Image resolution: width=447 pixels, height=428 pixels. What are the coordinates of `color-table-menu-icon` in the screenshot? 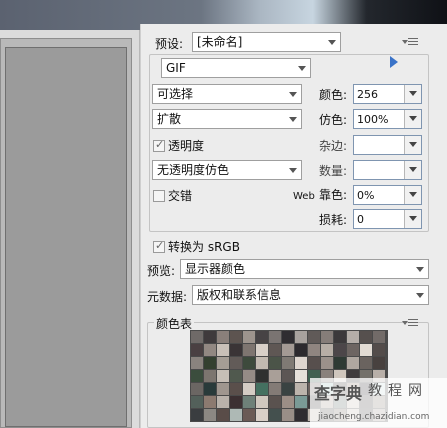 It's located at (411, 323).